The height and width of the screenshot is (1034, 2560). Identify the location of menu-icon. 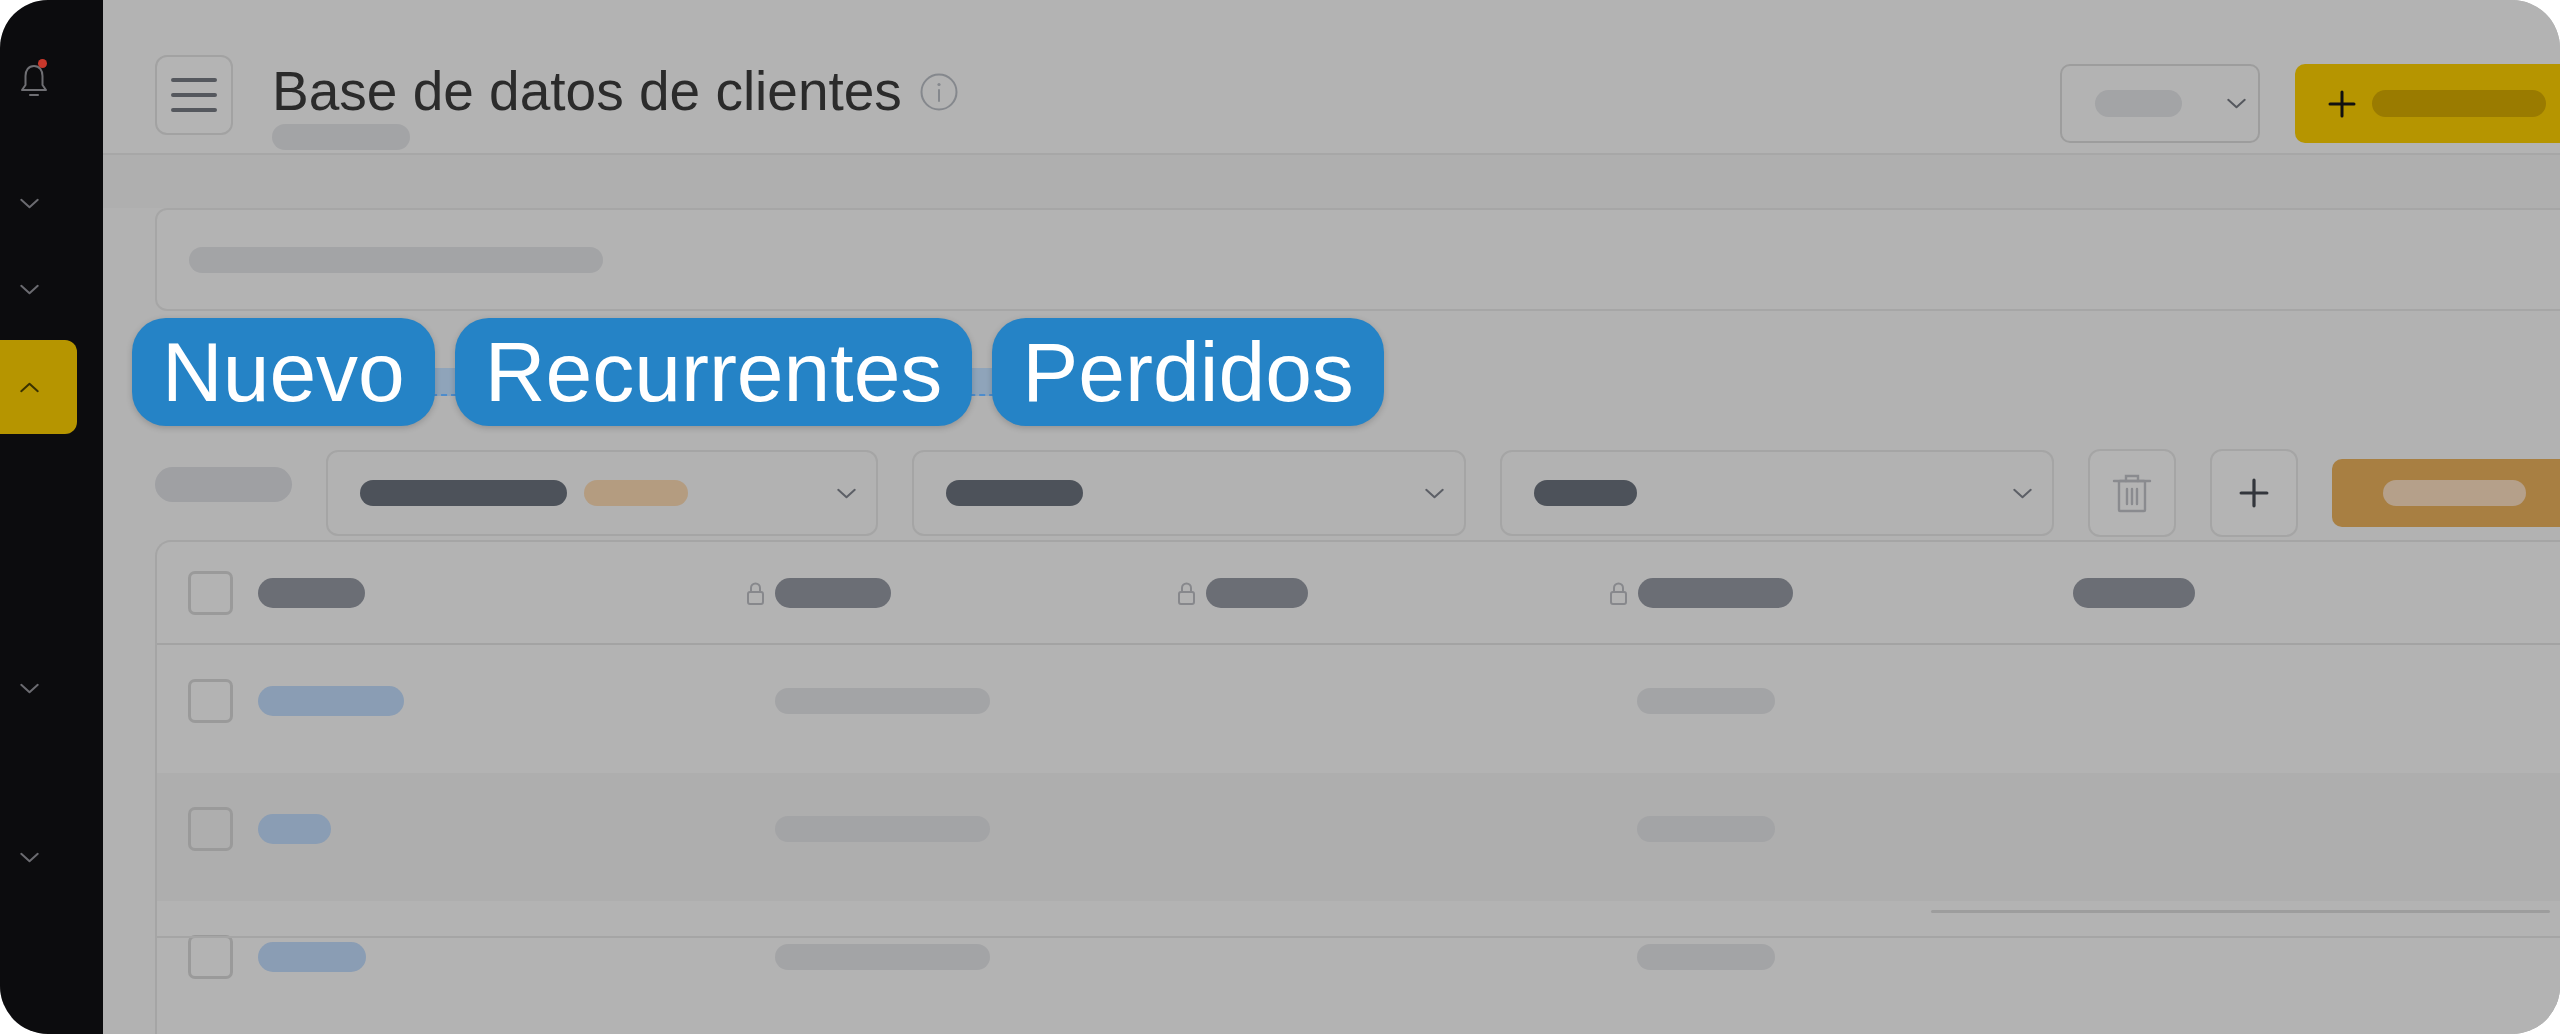
(194, 95).